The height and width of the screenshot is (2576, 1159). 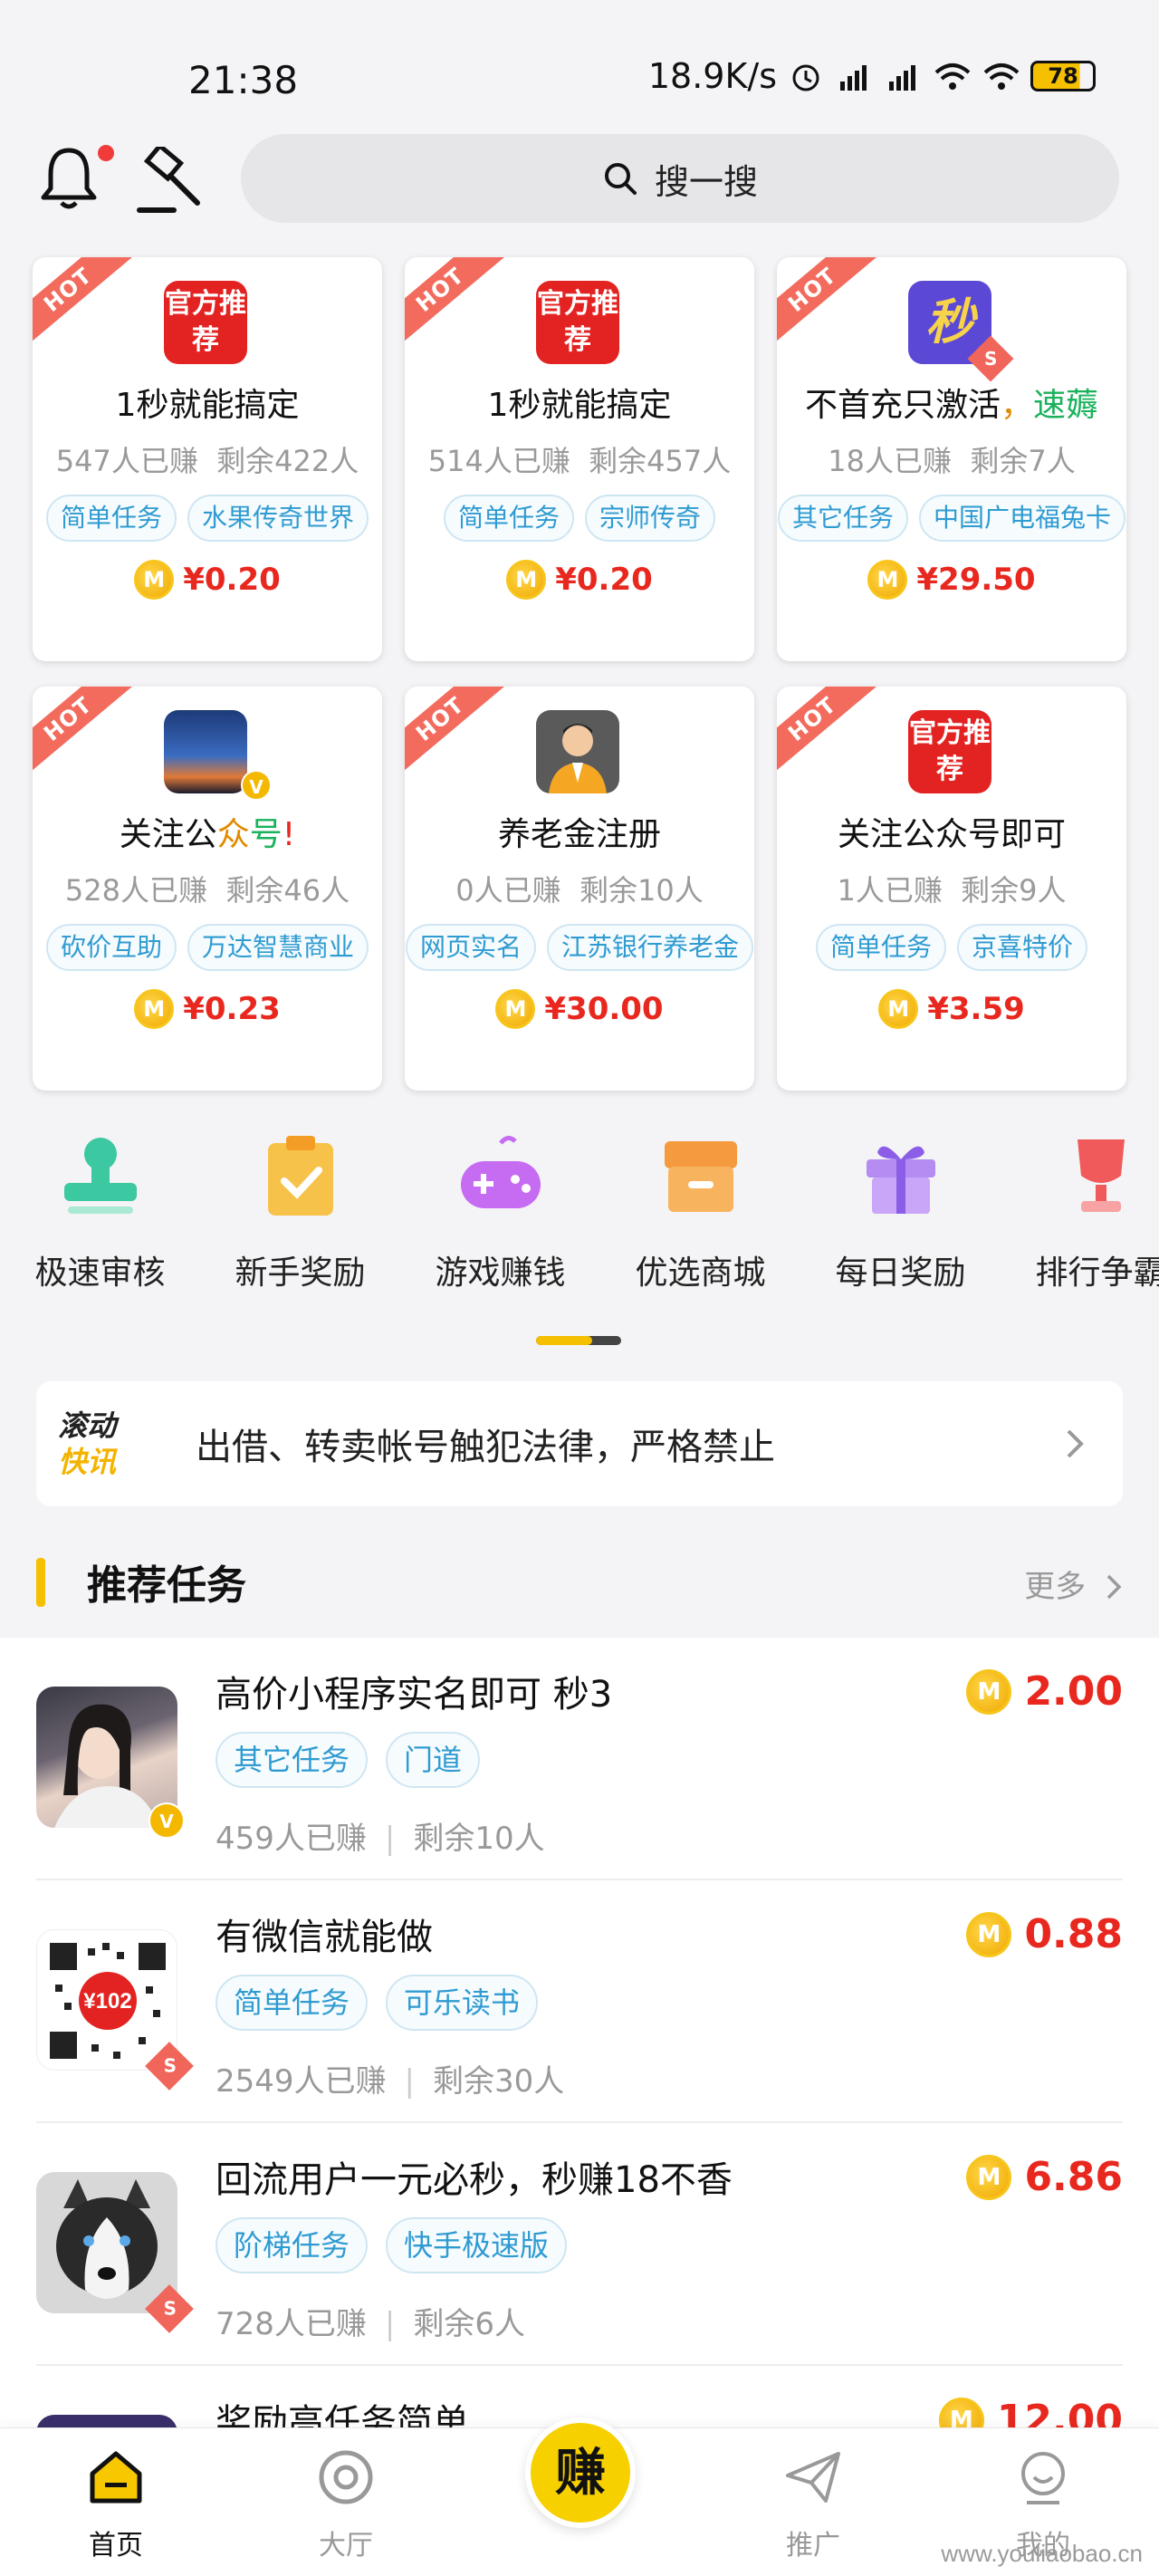 I want to click on menu-label: 游戏赚钱, so click(x=501, y=1273).